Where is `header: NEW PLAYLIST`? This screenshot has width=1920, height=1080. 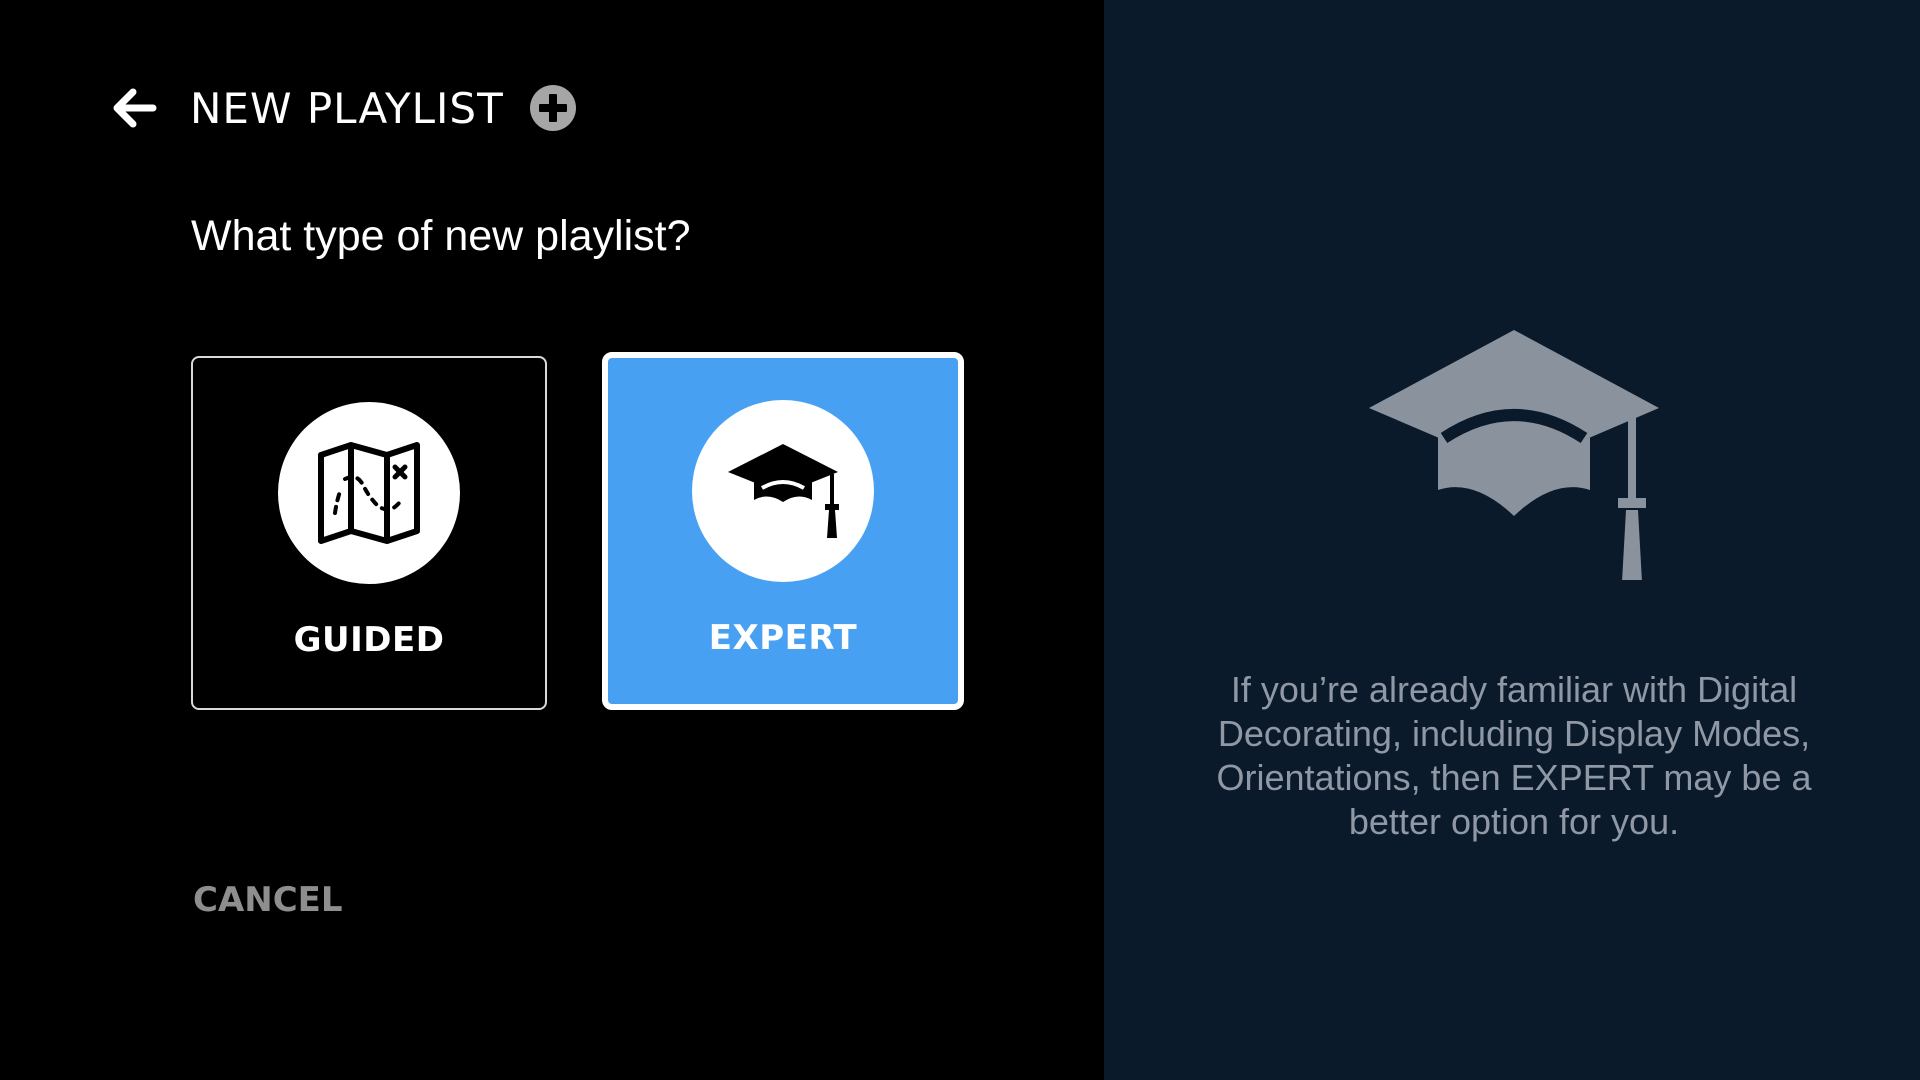
header: NEW PLAYLIST is located at coordinates (344, 108).